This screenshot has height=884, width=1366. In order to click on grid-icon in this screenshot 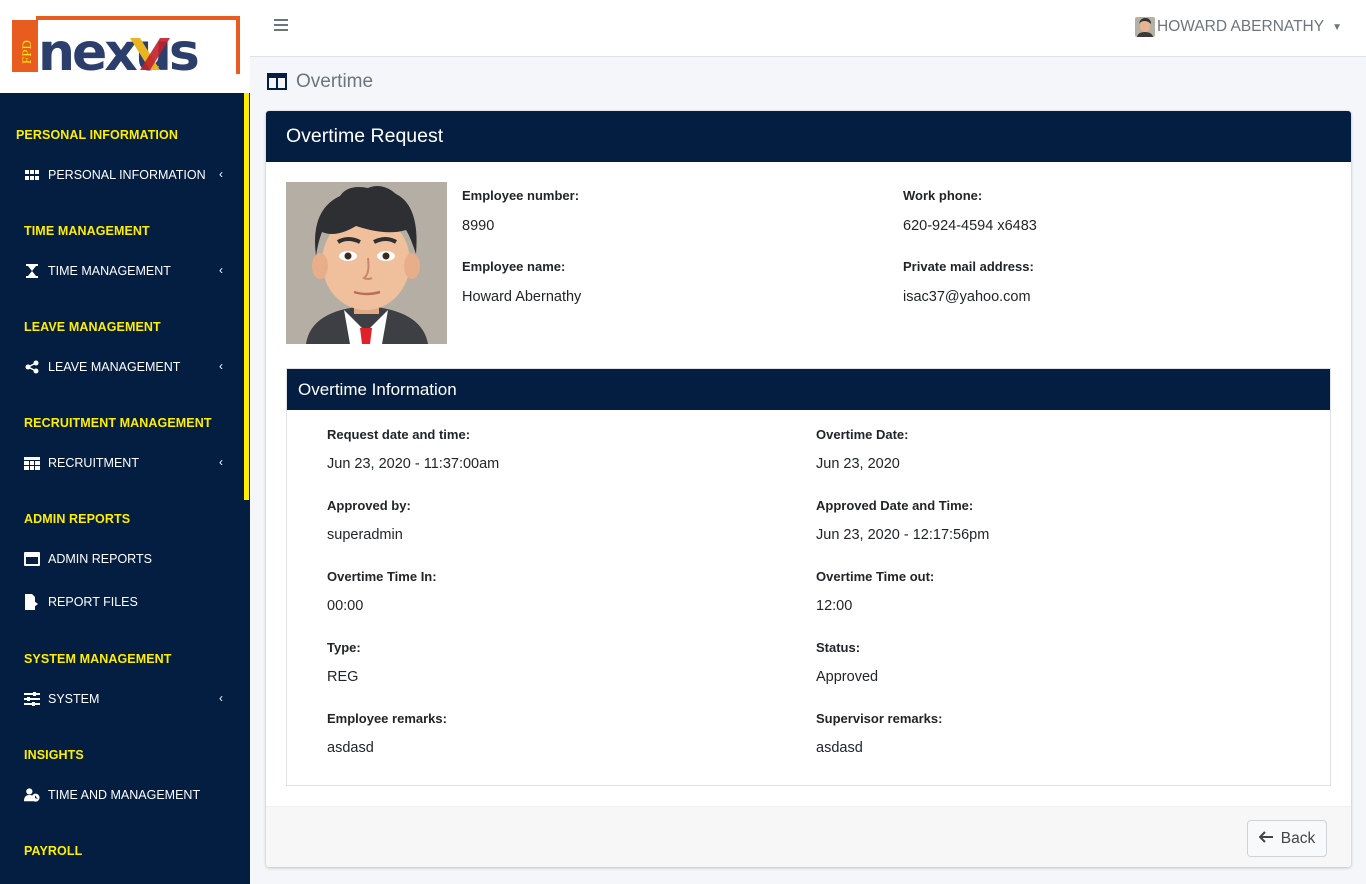, I will do `click(32, 175)`.